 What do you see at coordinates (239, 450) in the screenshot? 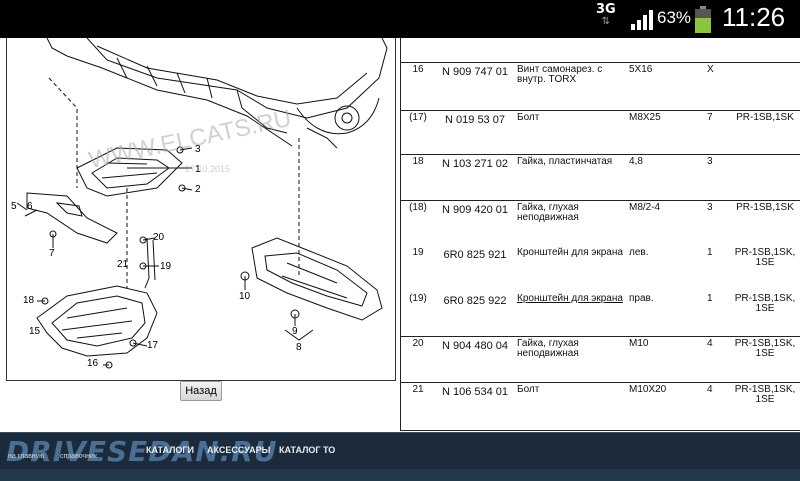
I see `nav-accessories: АКСЕССУАРЫ` at bounding box center [239, 450].